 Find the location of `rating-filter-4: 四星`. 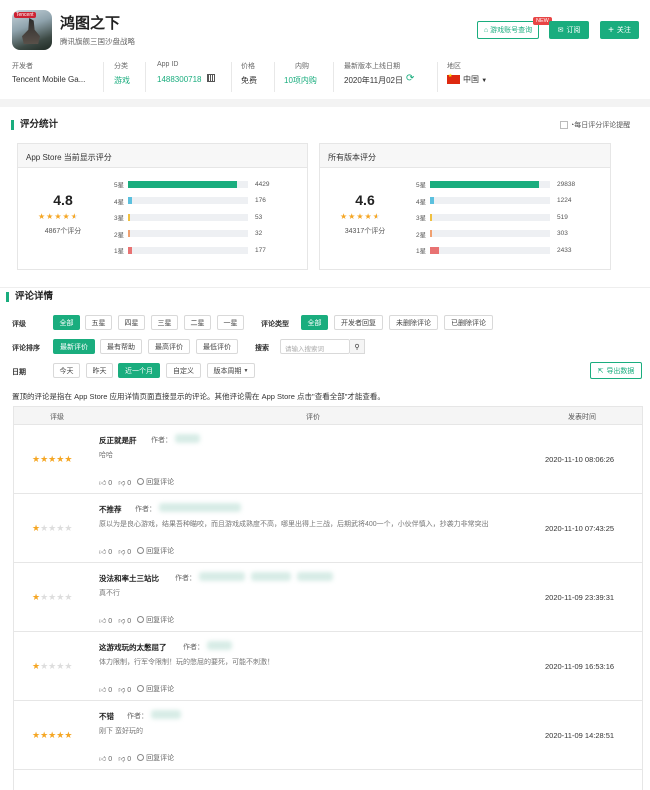

rating-filter-4: 四星 is located at coordinates (131, 322).